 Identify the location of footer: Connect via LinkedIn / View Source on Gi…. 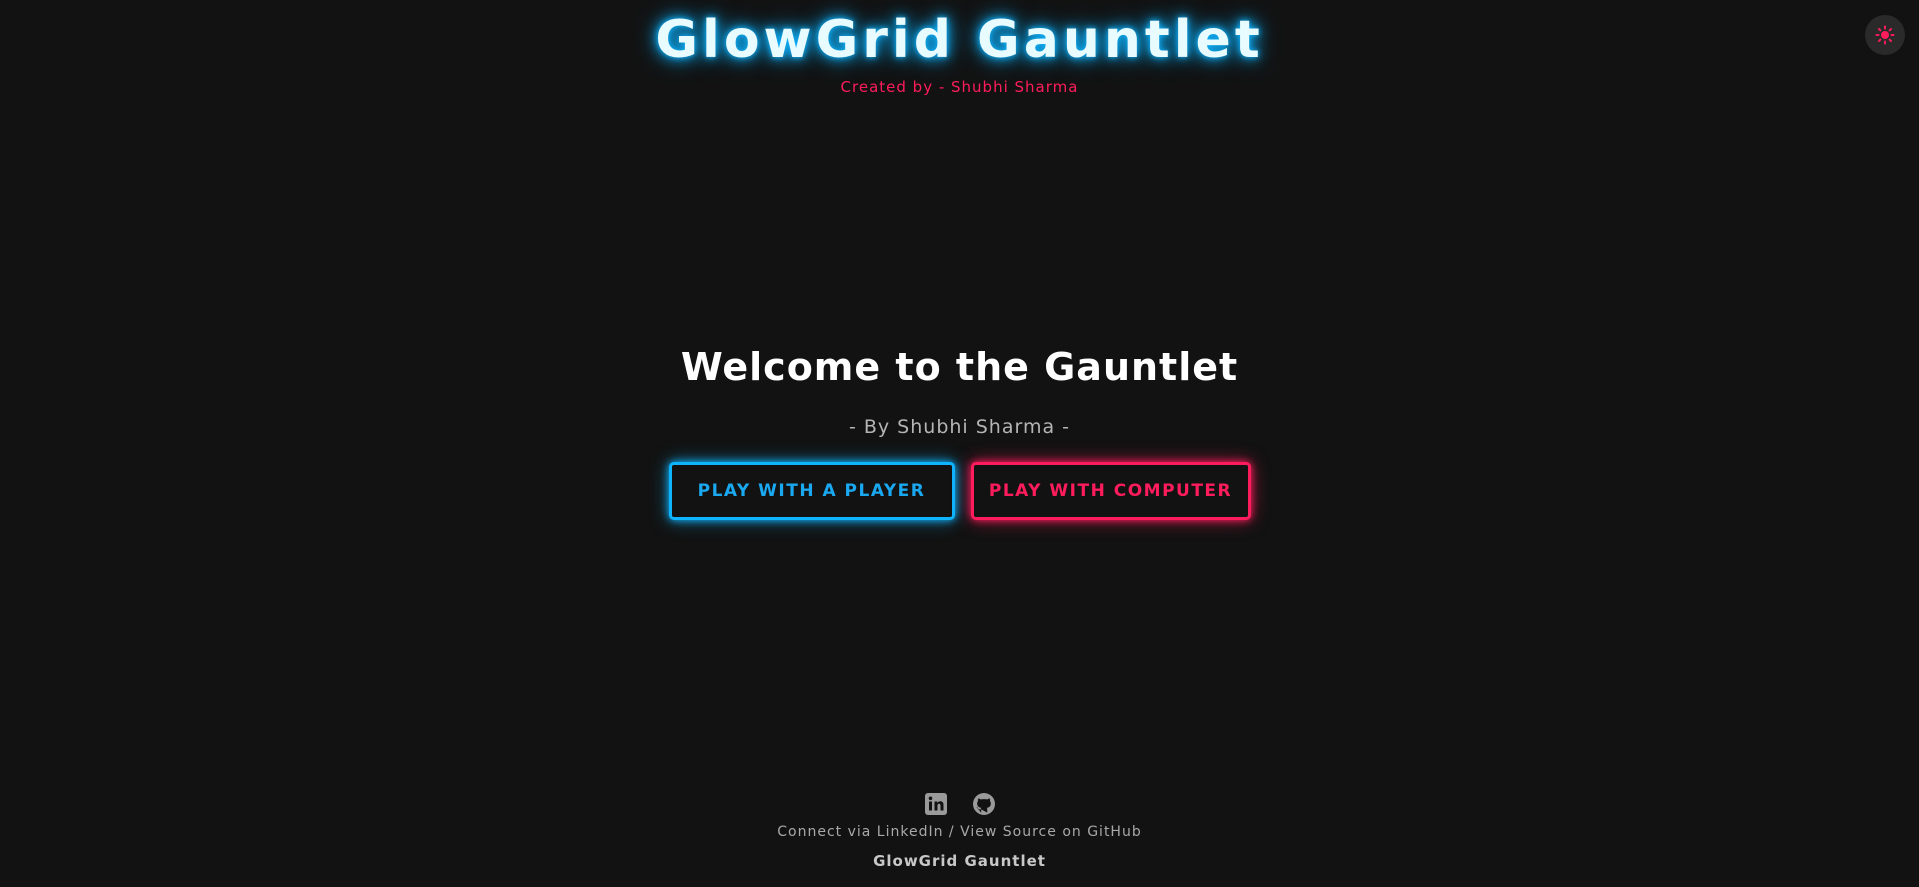
(959, 831).